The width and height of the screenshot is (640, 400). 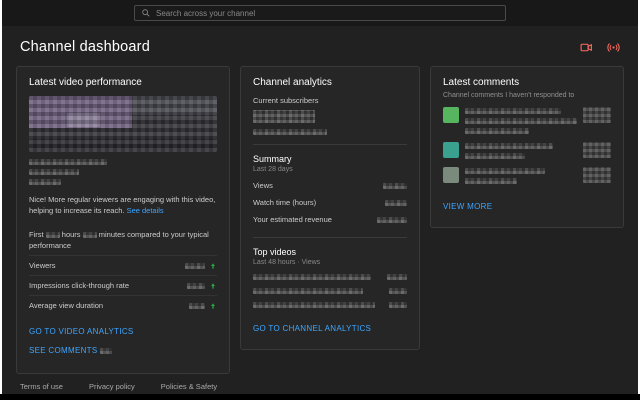 I want to click on comments-subtitle: Channel comments I haven't responded to, so click(x=509, y=95).